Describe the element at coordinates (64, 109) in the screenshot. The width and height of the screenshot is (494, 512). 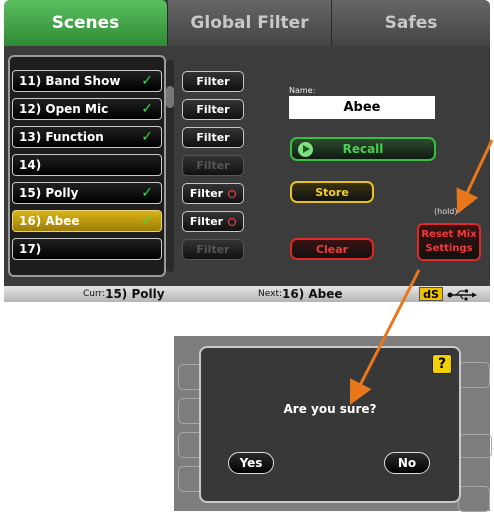
I see `scene-label: 12) Open Mic` at that location.